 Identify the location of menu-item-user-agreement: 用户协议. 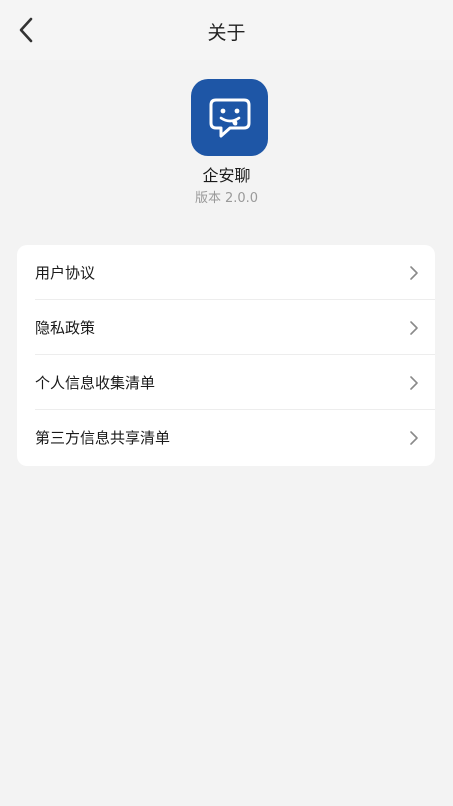
(226, 272).